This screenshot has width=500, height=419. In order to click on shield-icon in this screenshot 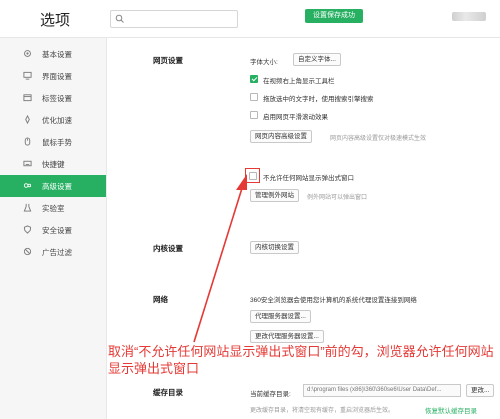, I will do `click(27, 229)`.